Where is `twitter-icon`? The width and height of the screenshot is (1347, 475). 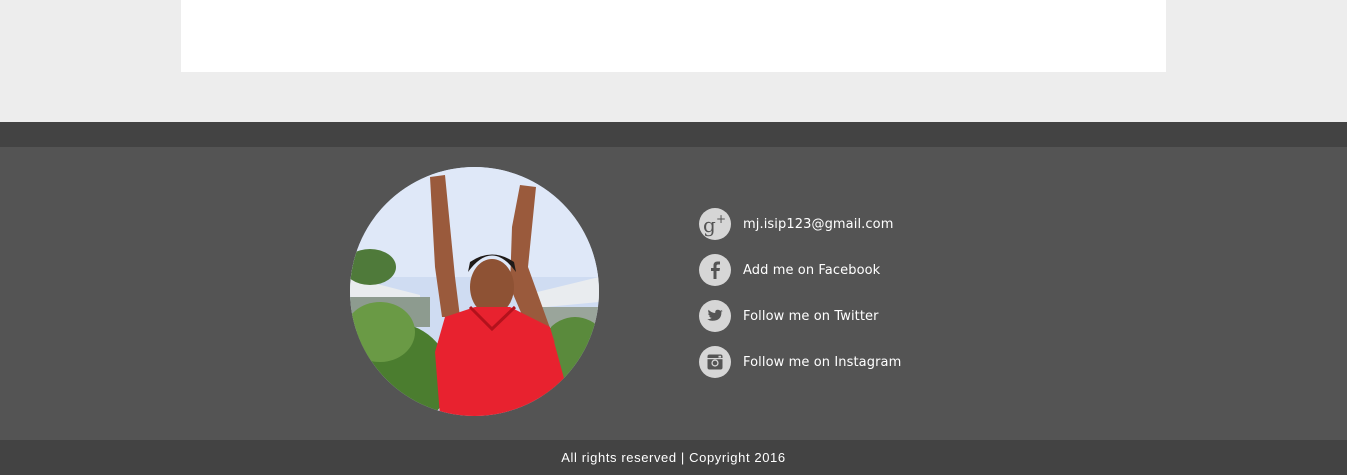 twitter-icon is located at coordinates (715, 316).